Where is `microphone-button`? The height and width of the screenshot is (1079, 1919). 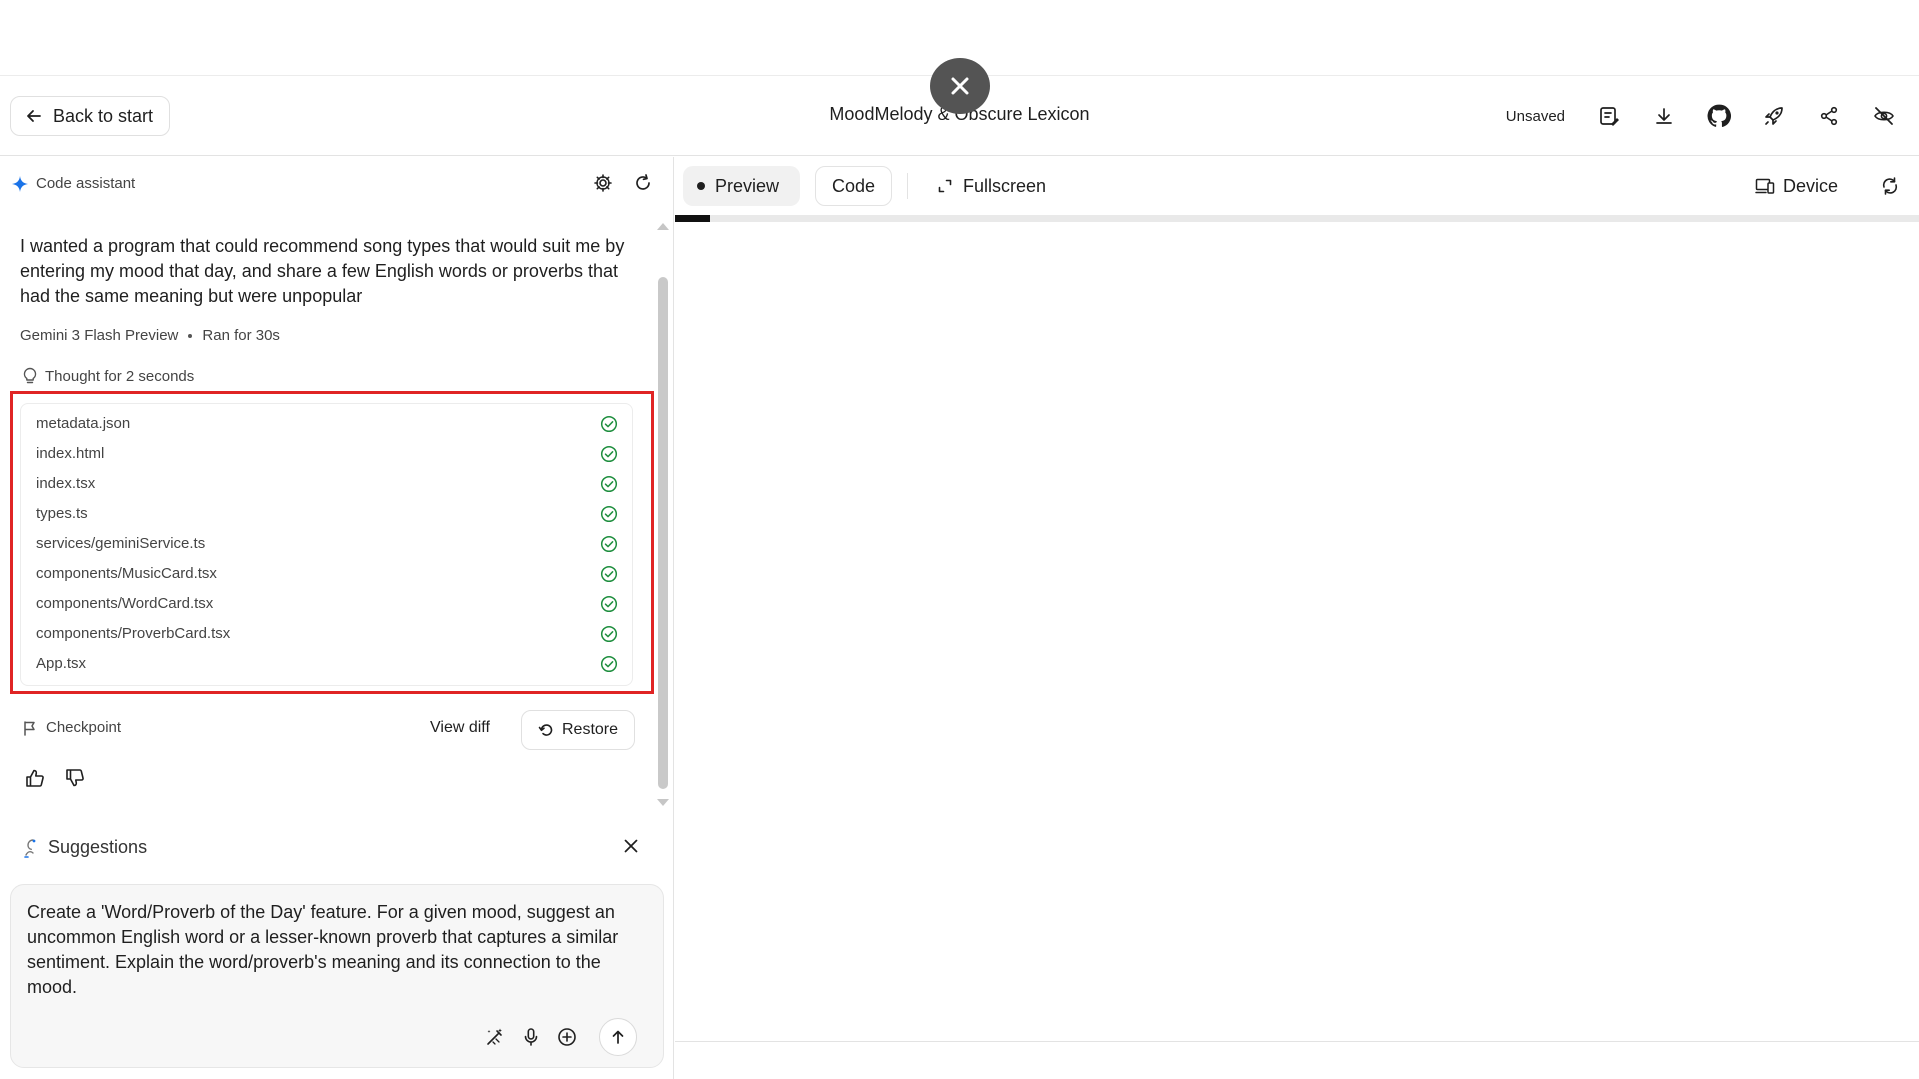
microphone-button is located at coordinates (531, 1037).